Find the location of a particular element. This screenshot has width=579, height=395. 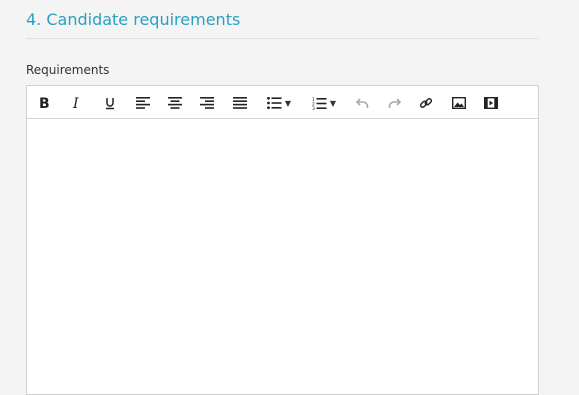

bold-icon: B is located at coordinates (44, 103).